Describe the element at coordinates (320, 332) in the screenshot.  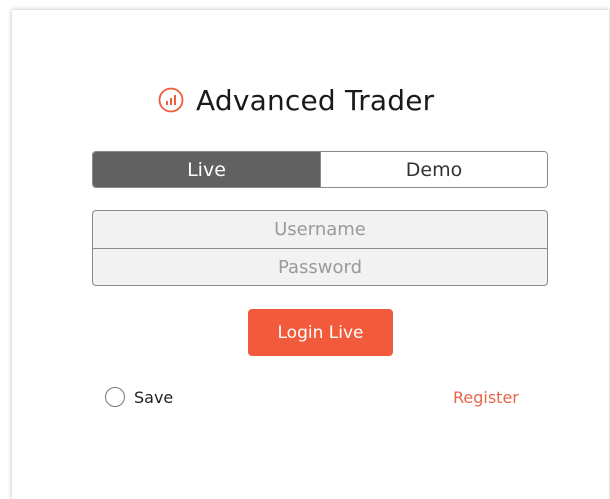
I see `login-button: Login Live` at that location.